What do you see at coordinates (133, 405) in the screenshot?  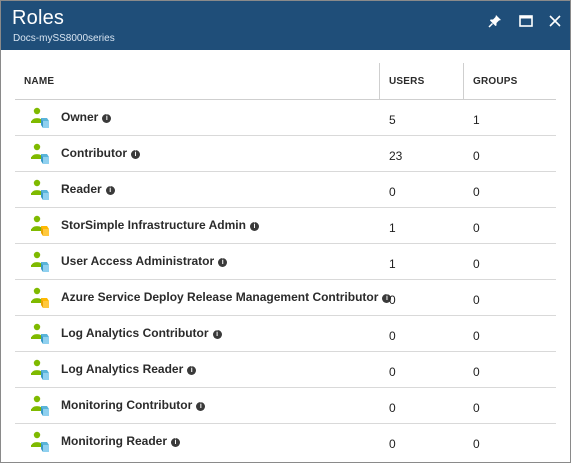 I see `role-name: Monitoring Contributor i` at bounding box center [133, 405].